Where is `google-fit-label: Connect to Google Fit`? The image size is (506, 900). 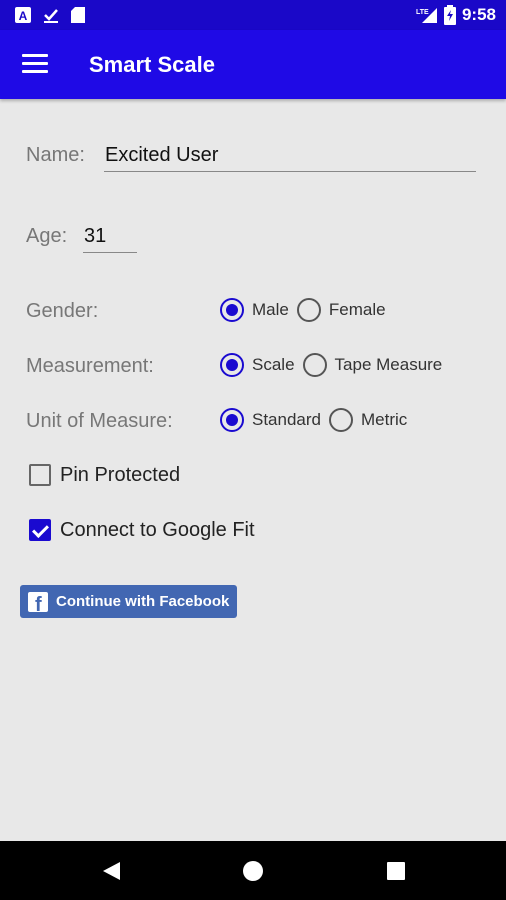
google-fit-label: Connect to Google Fit is located at coordinates (157, 530).